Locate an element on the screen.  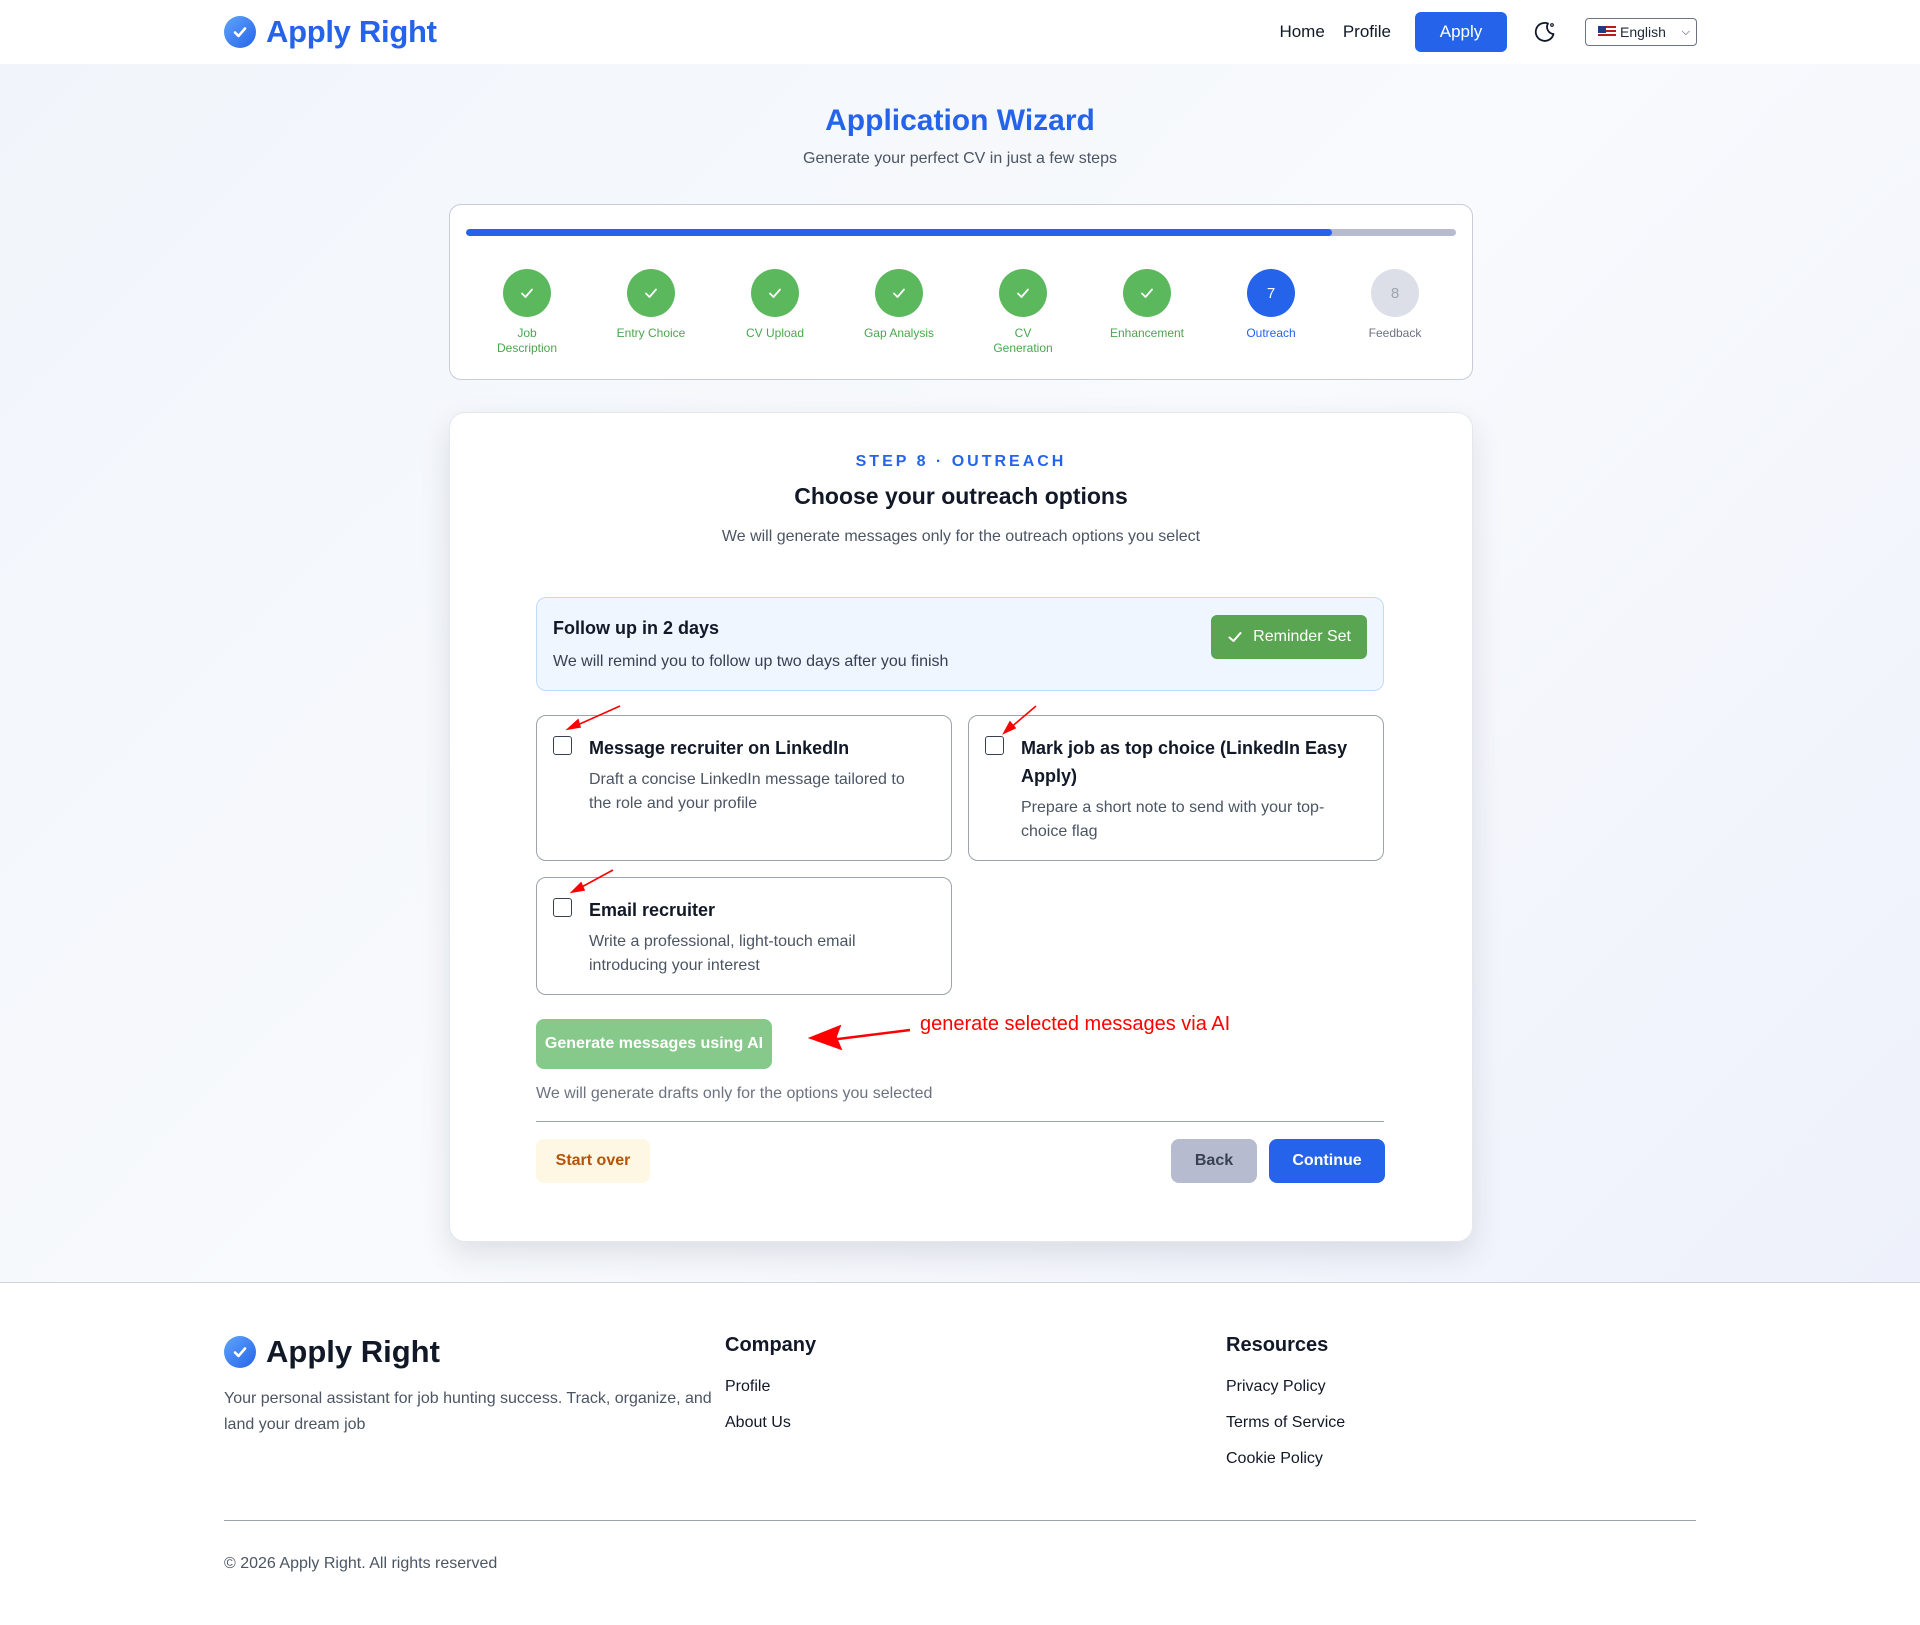
language-value: English is located at coordinates (1643, 32).